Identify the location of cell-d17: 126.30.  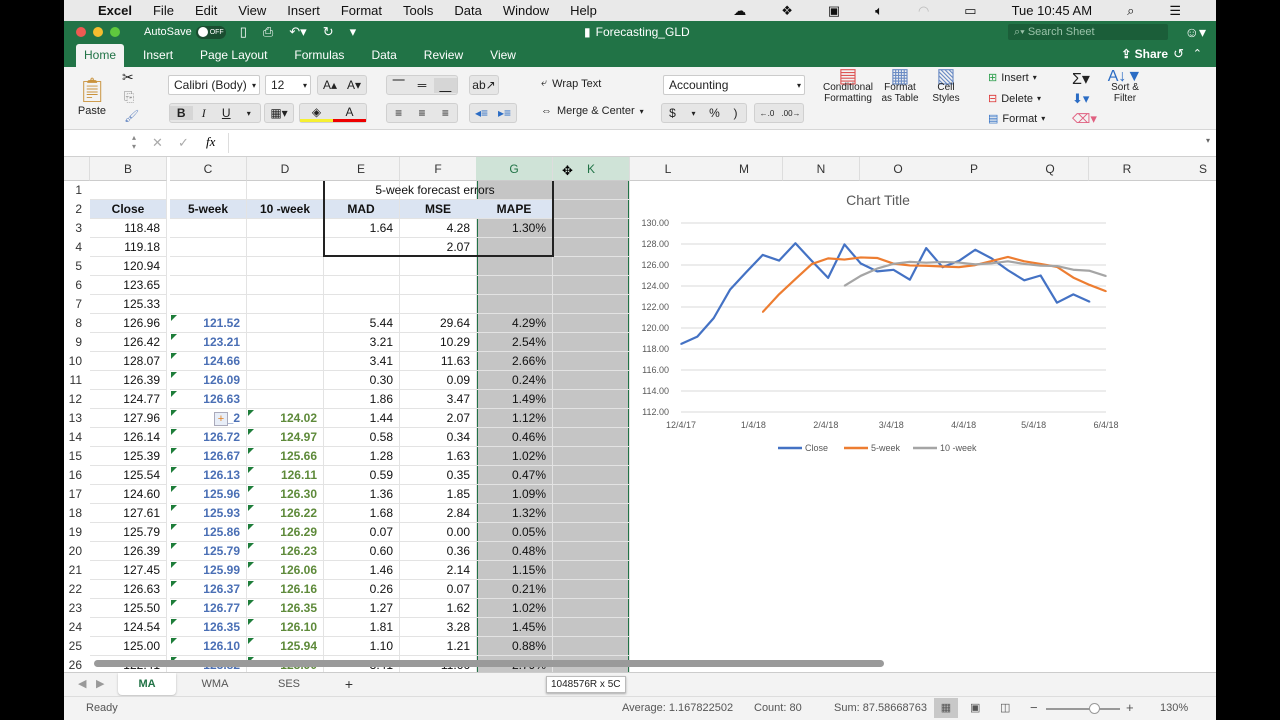
(285, 494).